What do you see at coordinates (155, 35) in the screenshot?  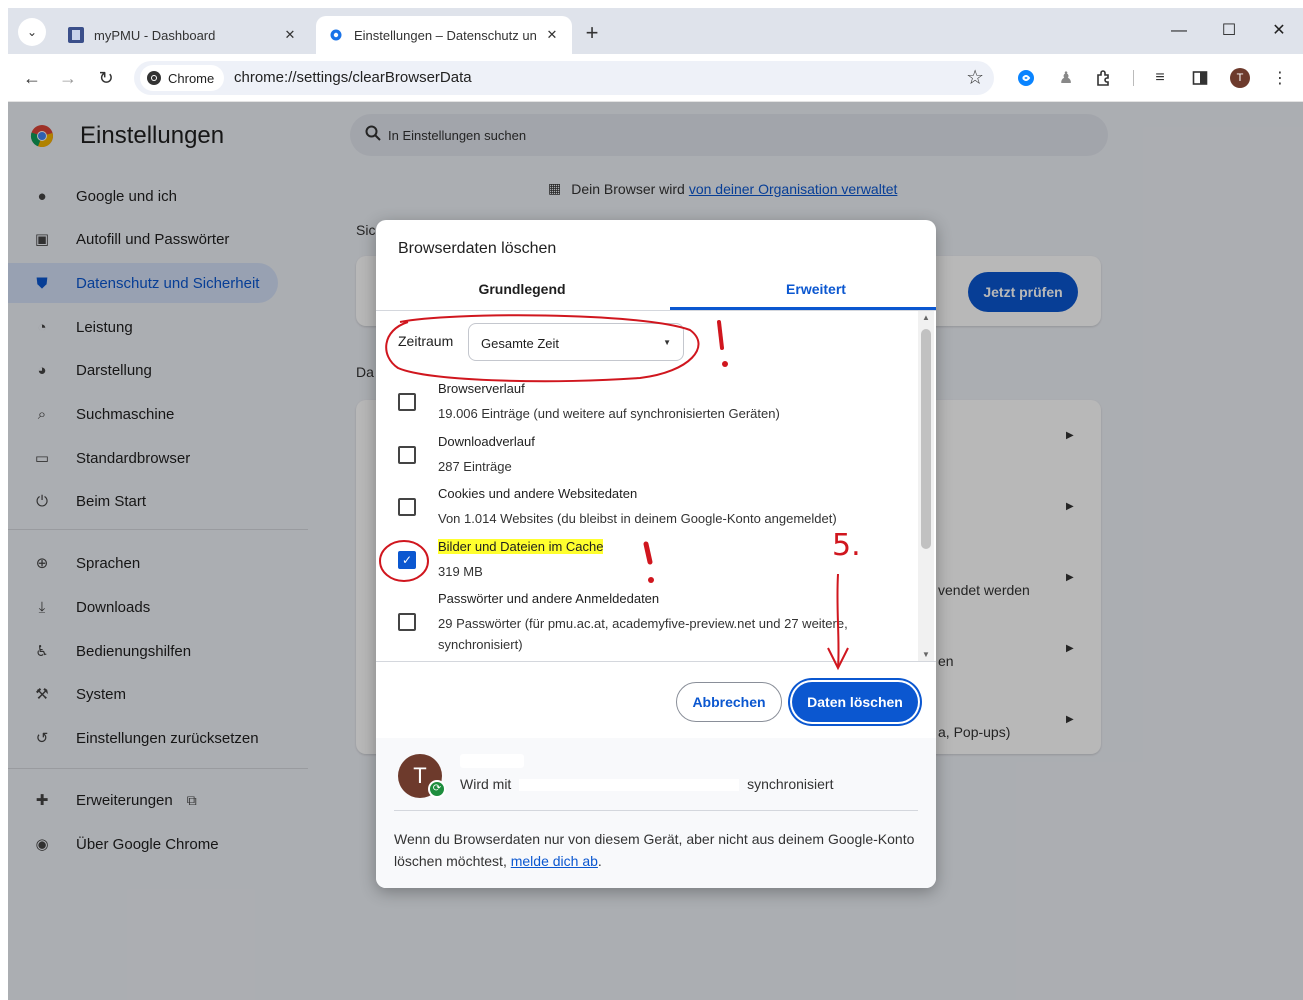 I see `tab-title: myPMU - Dashboard` at bounding box center [155, 35].